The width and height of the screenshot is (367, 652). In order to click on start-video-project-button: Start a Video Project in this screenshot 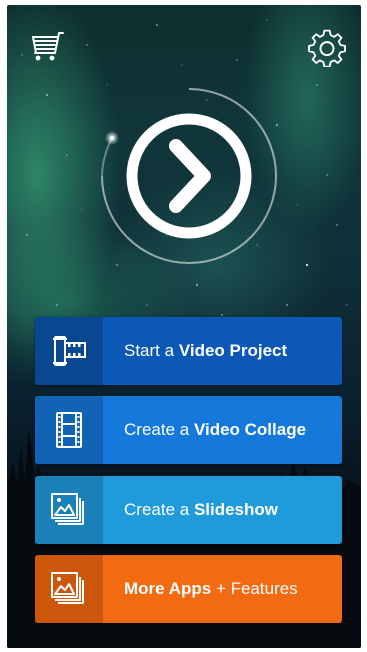, I will do `click(188, 351)`.